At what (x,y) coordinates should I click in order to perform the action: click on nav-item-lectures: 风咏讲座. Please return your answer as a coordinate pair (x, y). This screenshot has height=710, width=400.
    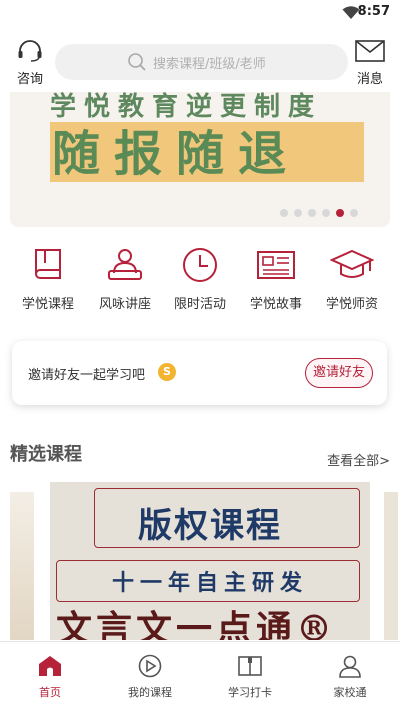
    Looking at the image, I should click on (125, 278).